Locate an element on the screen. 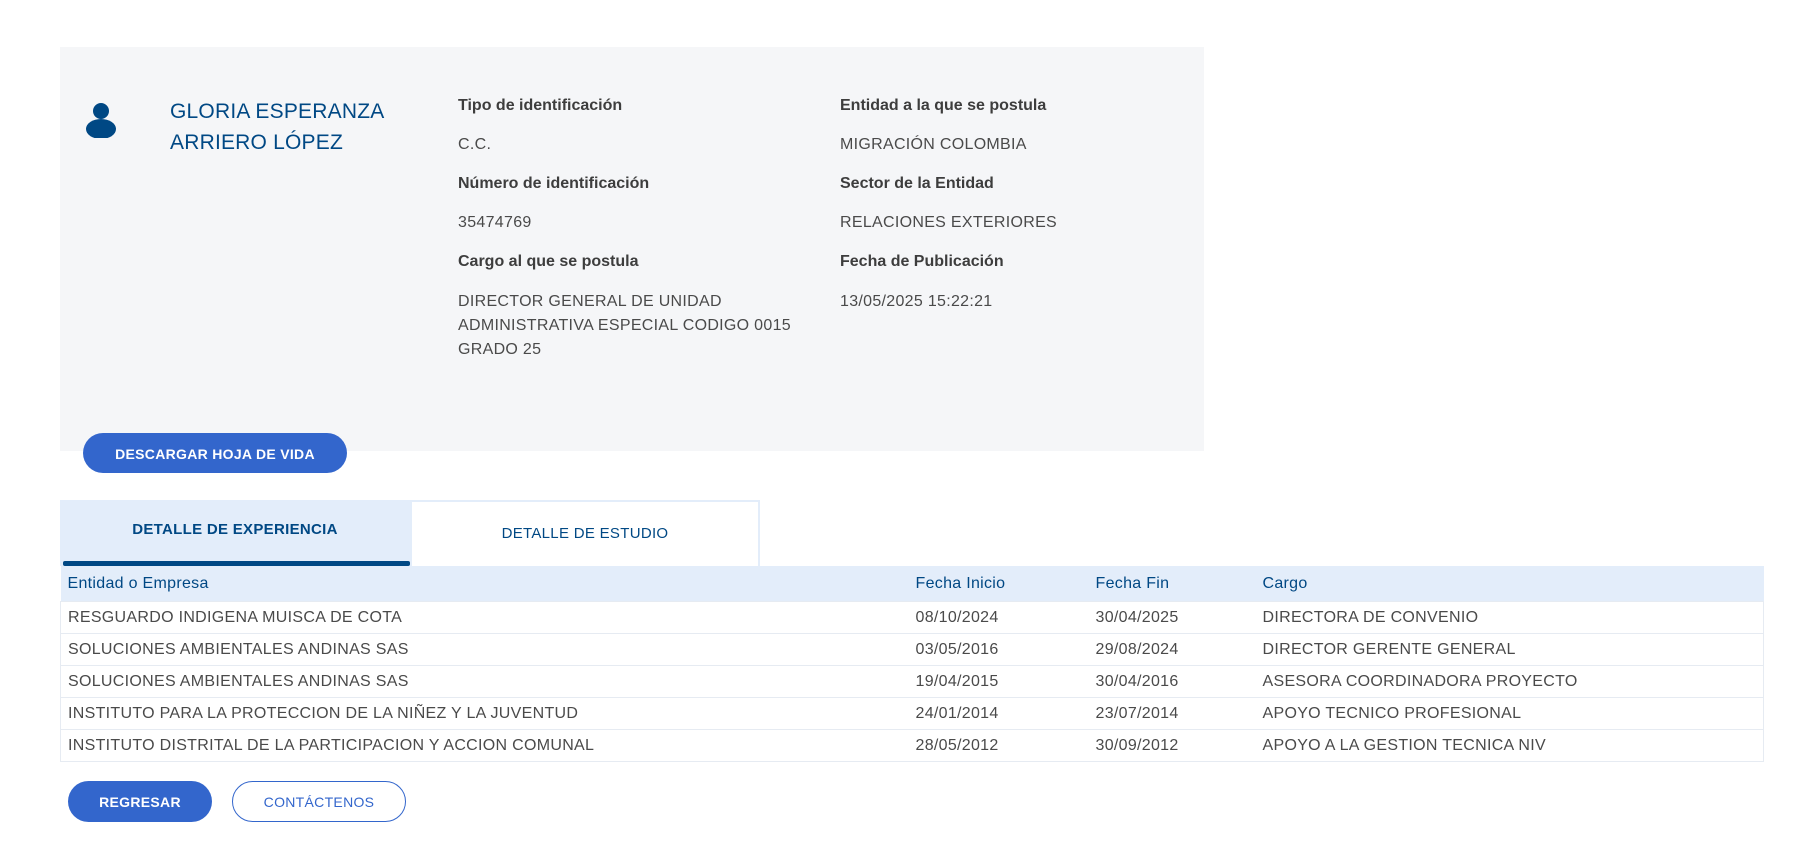  cell-end-date: 30/04/2016 is located at coordinates (1172, 681).